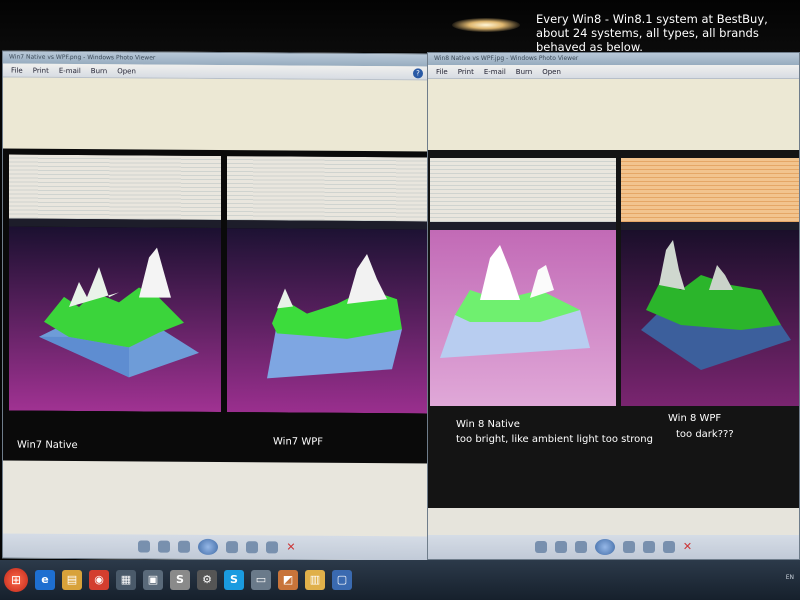  What do you see at coordinates (710, 318) in the screenshot?
I see `surface-plot-win8-wpf` at bounding box center [710, 318].